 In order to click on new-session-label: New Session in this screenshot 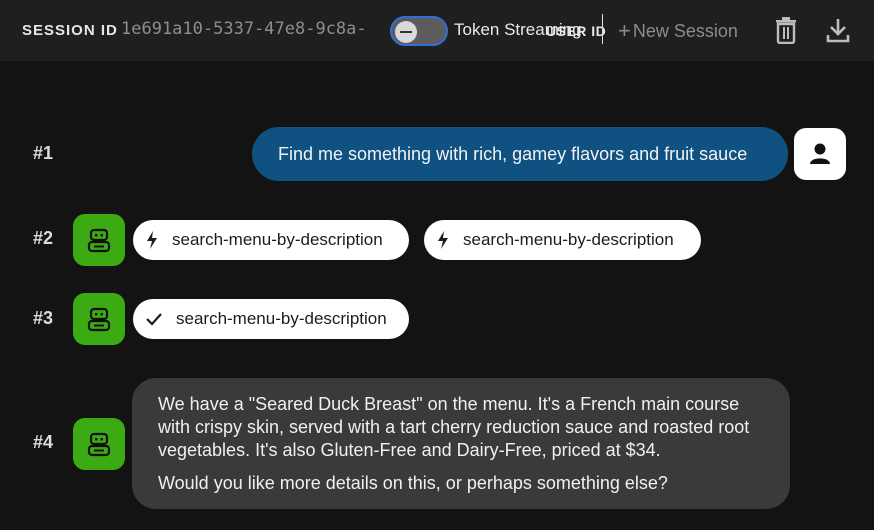, I will do `click(685, 30)`.